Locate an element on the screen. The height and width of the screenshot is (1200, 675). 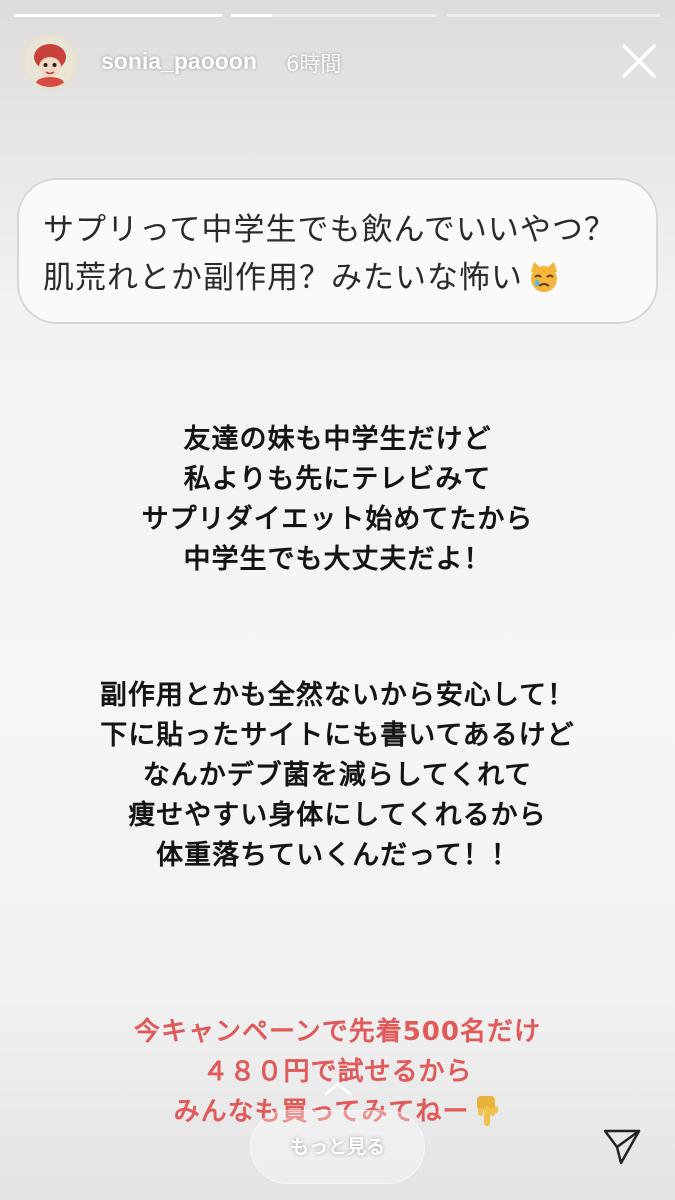
send-icon is located at coordinates (622, 1147).